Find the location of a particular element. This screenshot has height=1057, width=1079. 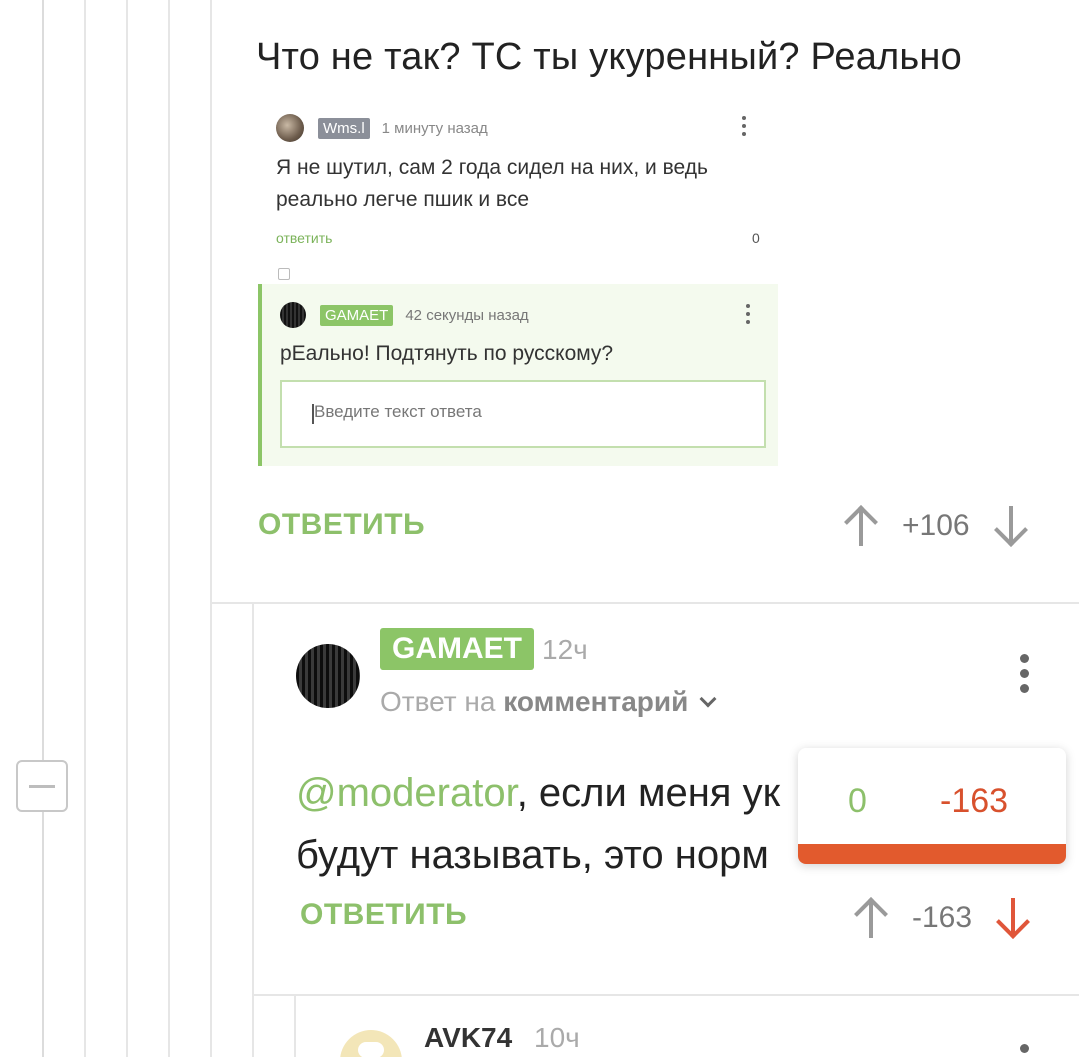

vote-controls: +106 is located at coordinates (936, 526).